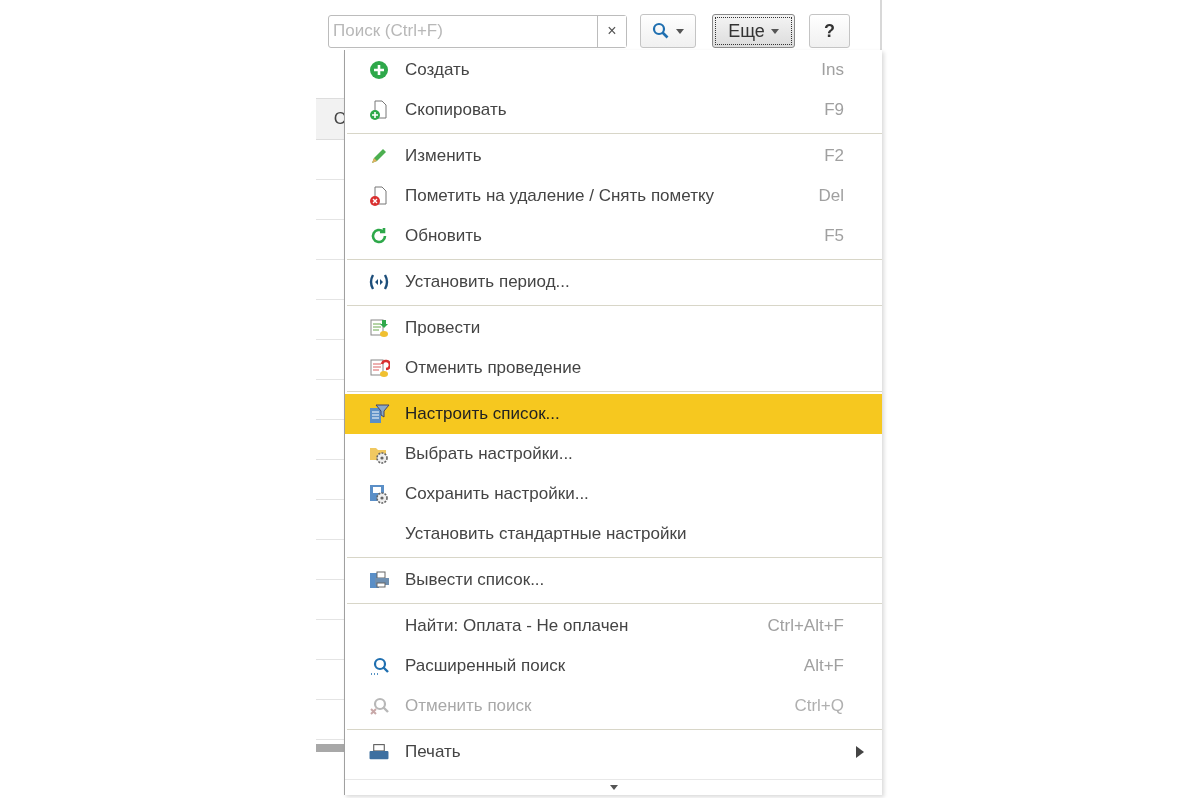  Describe the element at coordinates (613, 368) in the screenshot. I see `menu-item: Отменить проведение` at that location.